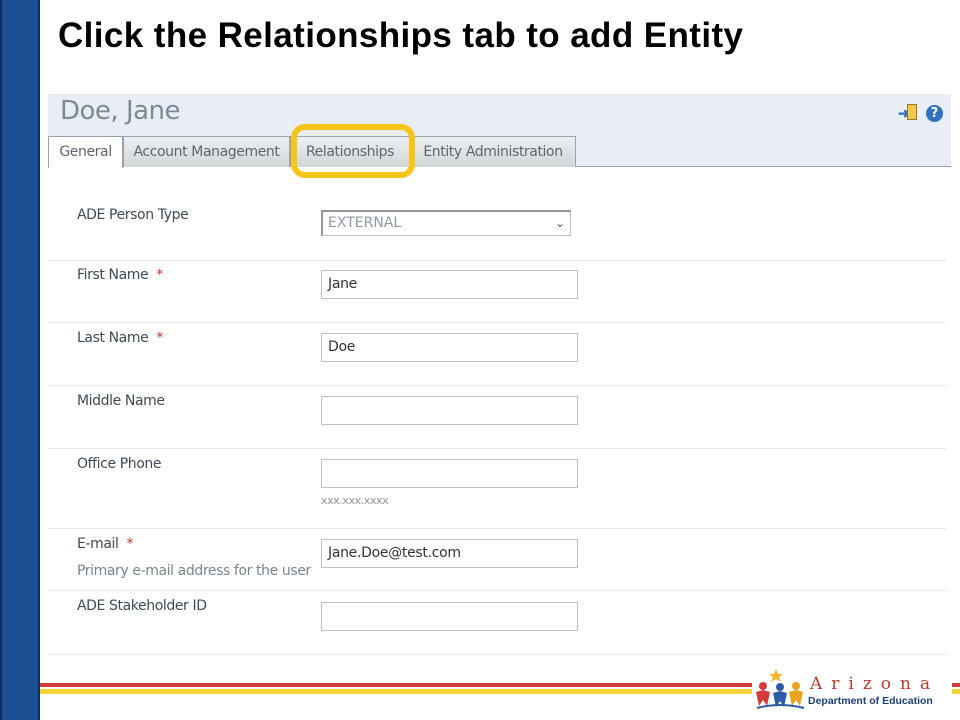 The height and width of the screenshot is (720, 960). What do you see at coordinates (446, 223) in the screenshot?
I see `person-type-select: EXTERNAL ⌄` at bounding box center [446, 223].